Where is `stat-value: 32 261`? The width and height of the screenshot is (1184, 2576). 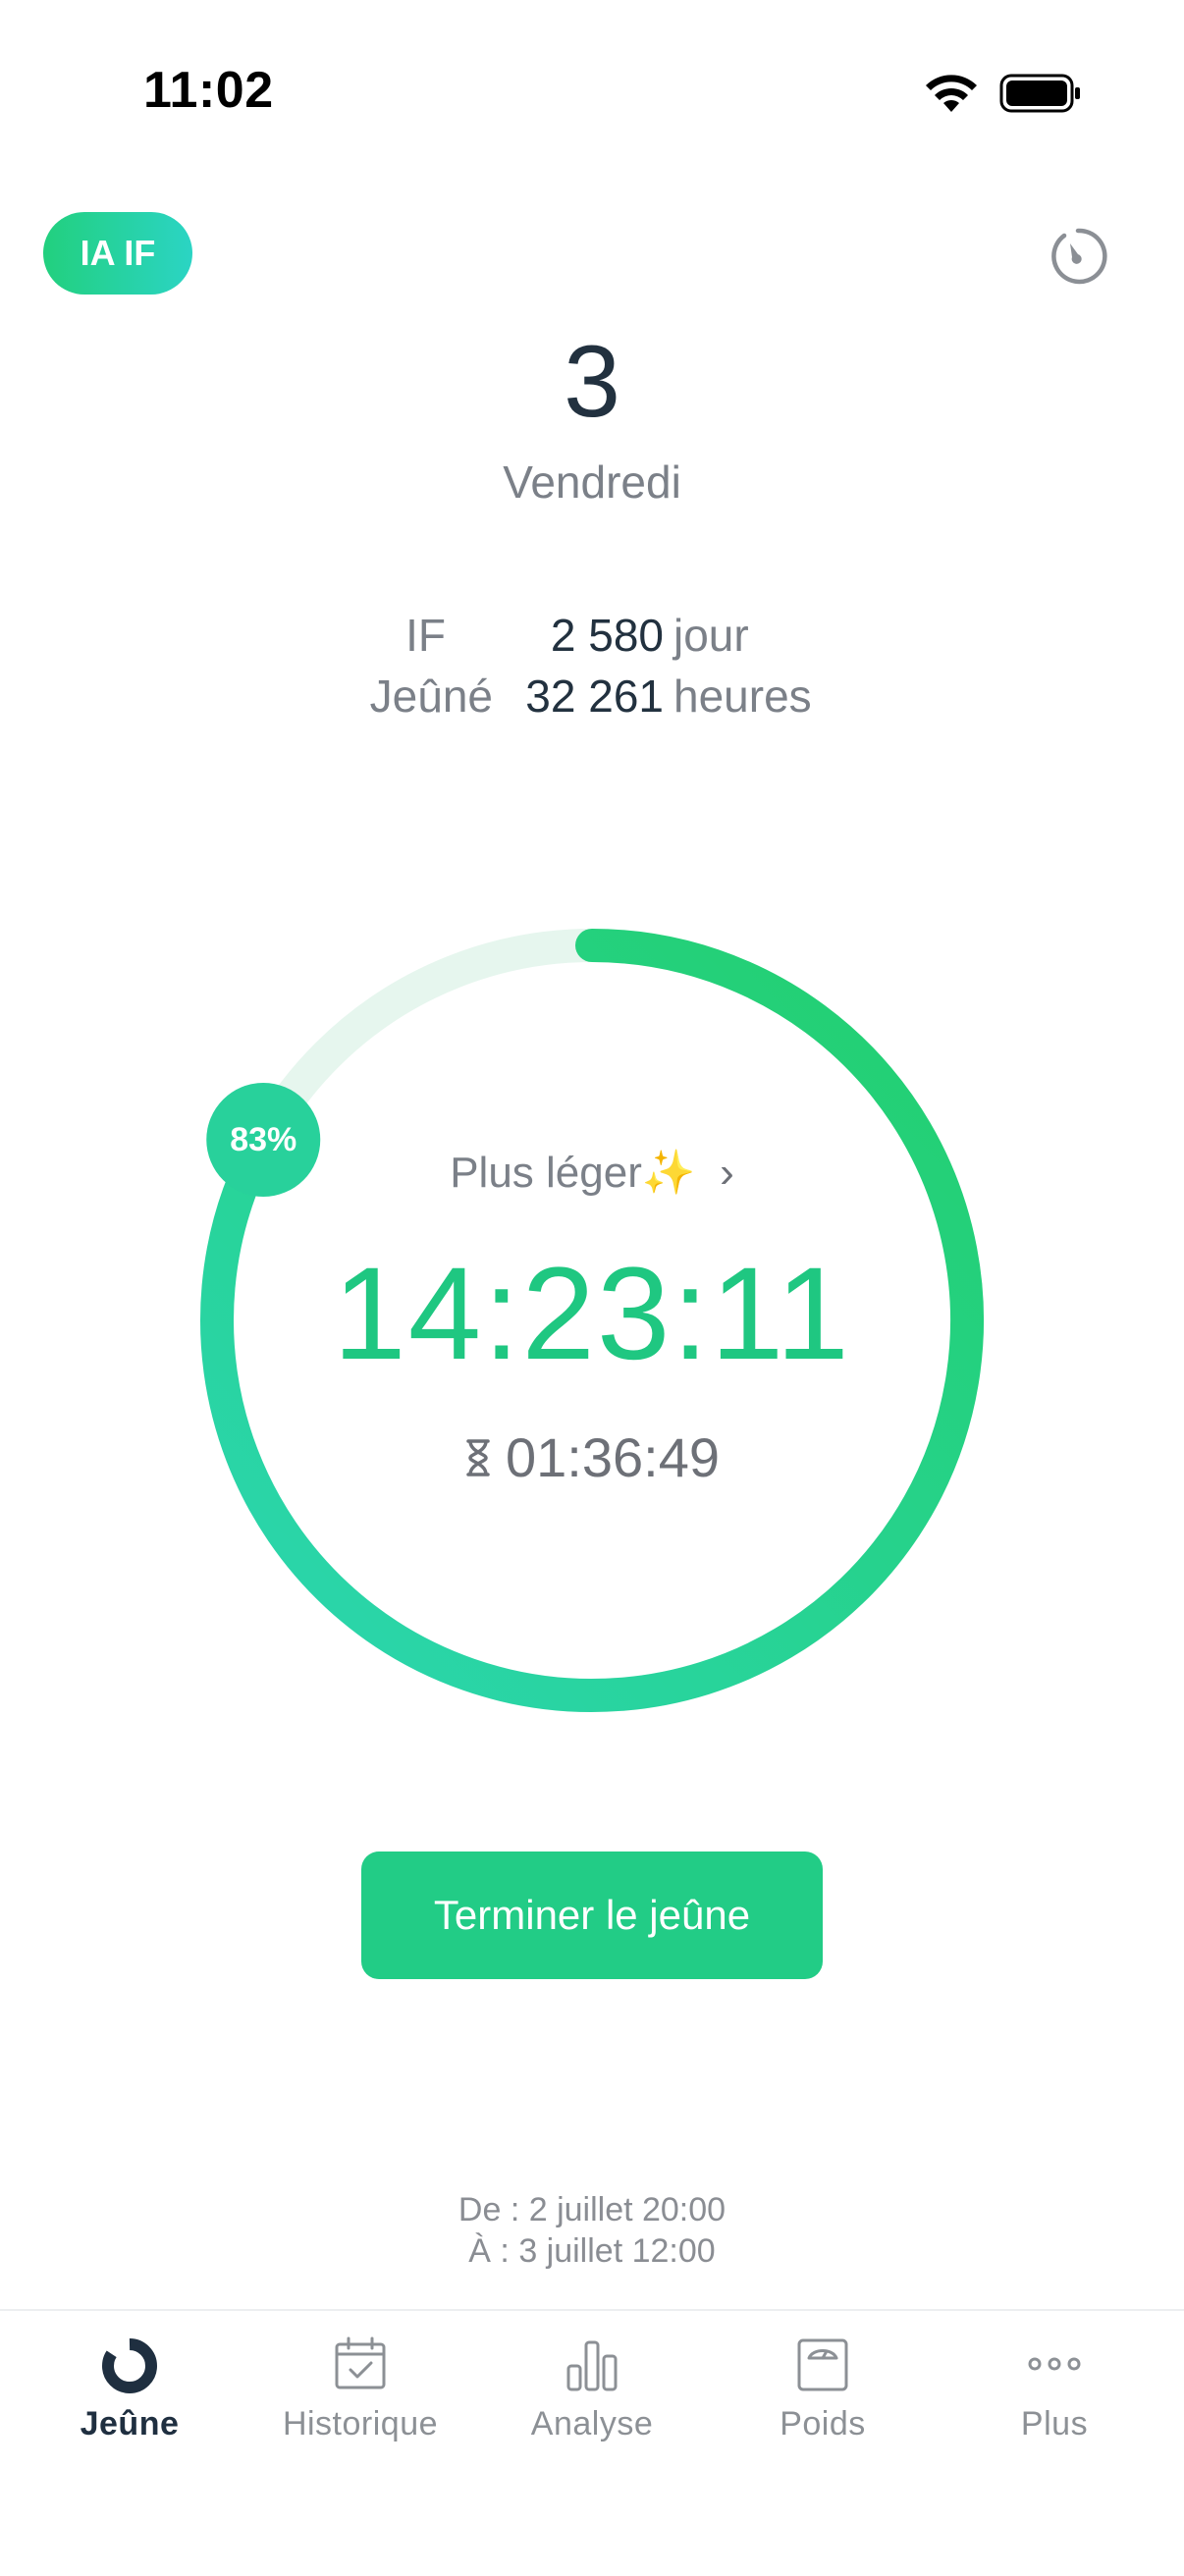
stat-value: 32 261 is located at coordinates (594, 696).